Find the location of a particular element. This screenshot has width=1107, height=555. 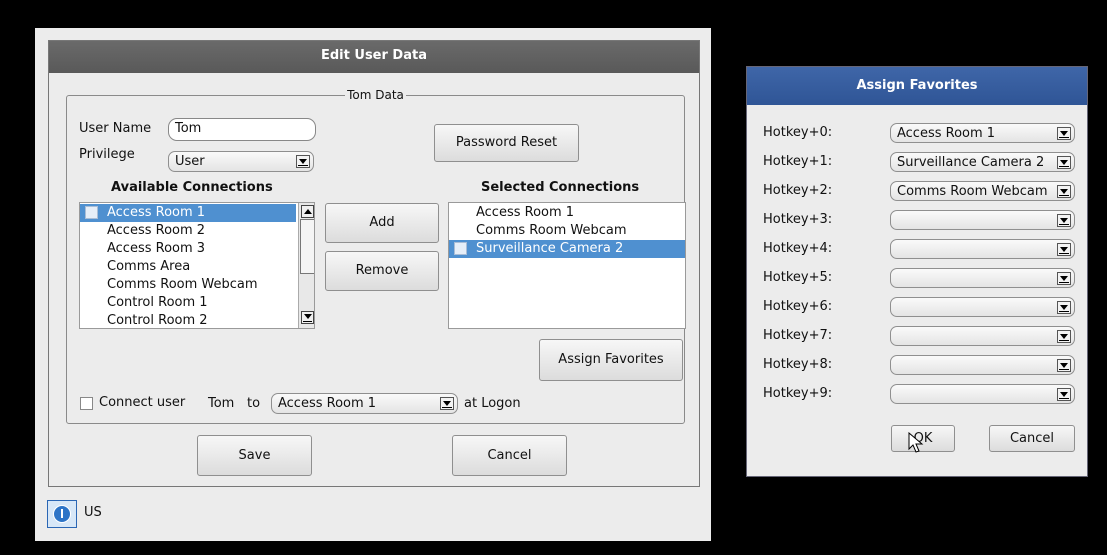

hotkey-label: Hotkey+6: is located at coordinates (798, 306).